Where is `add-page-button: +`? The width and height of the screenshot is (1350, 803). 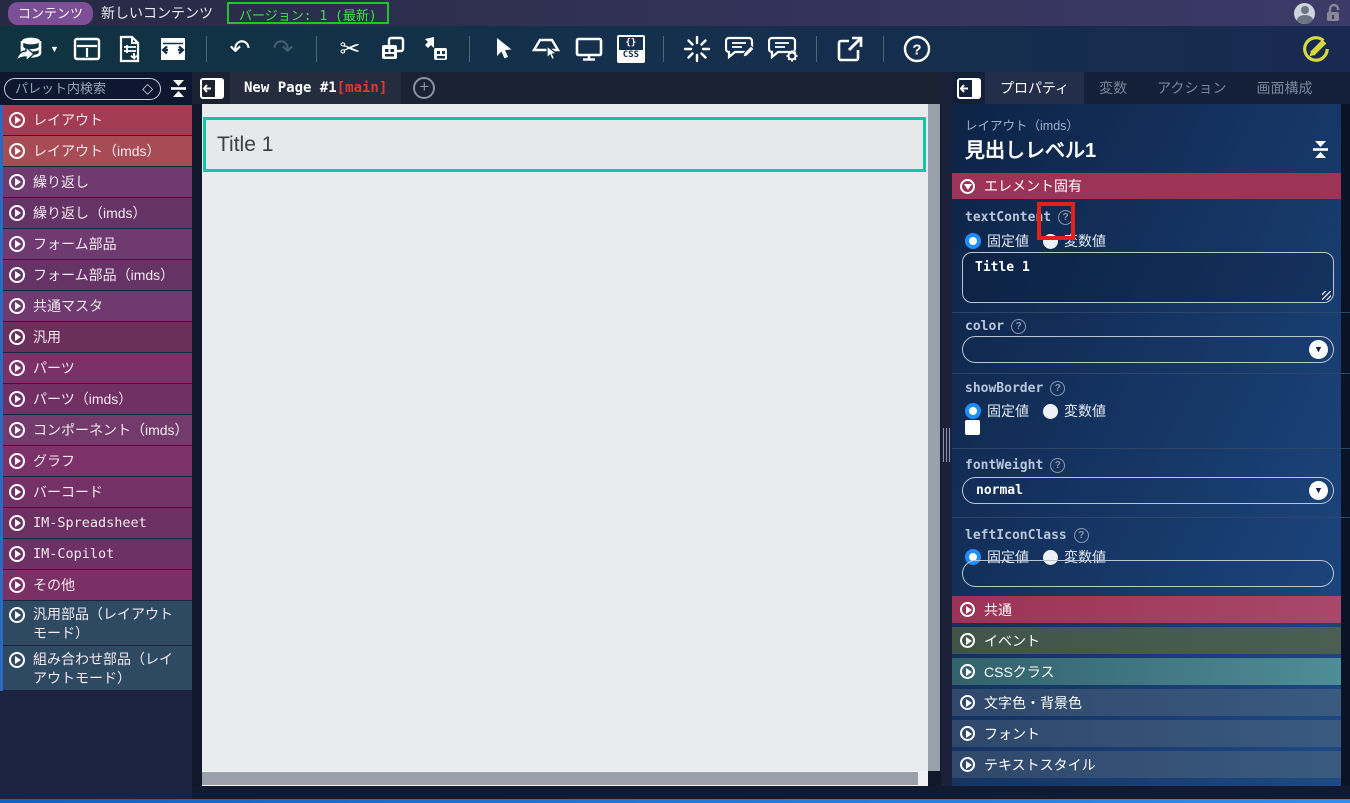
add-page-button: + is located at coordinates (424, 88).